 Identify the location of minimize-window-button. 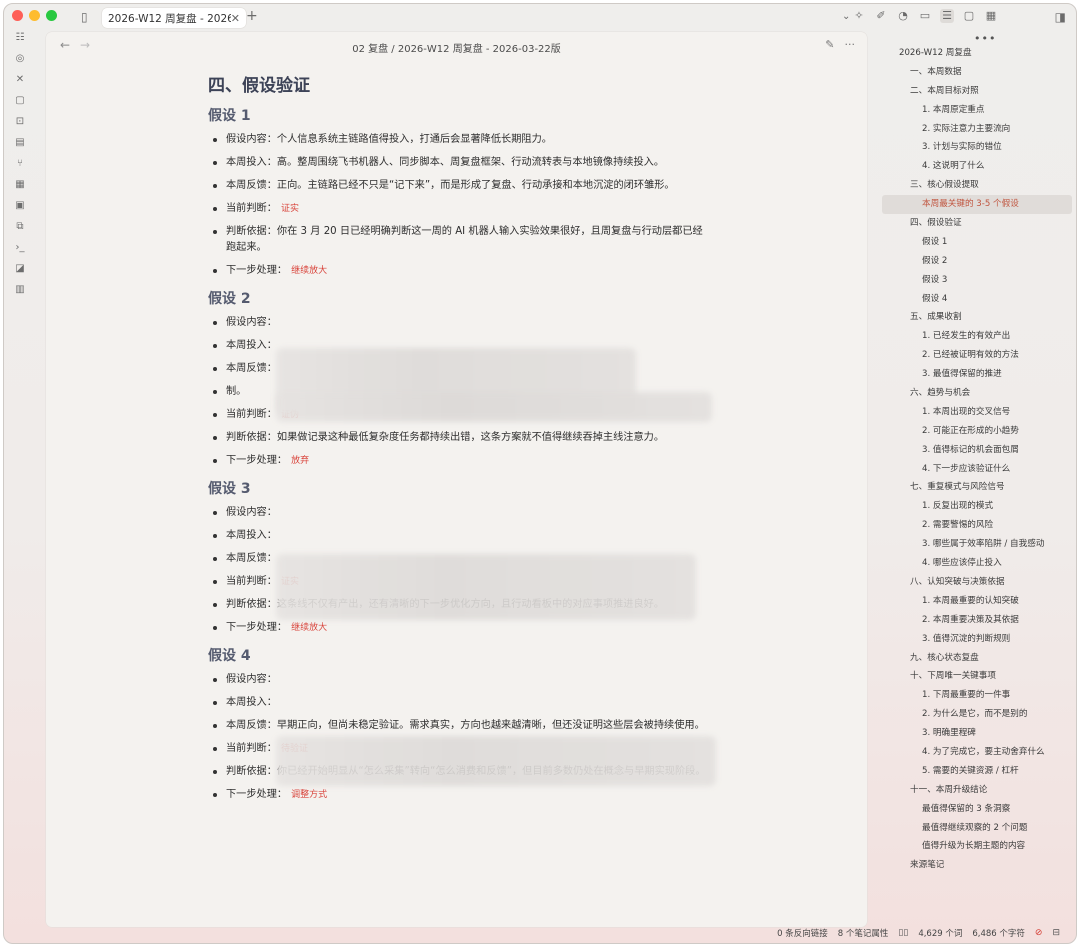
(34, 15).